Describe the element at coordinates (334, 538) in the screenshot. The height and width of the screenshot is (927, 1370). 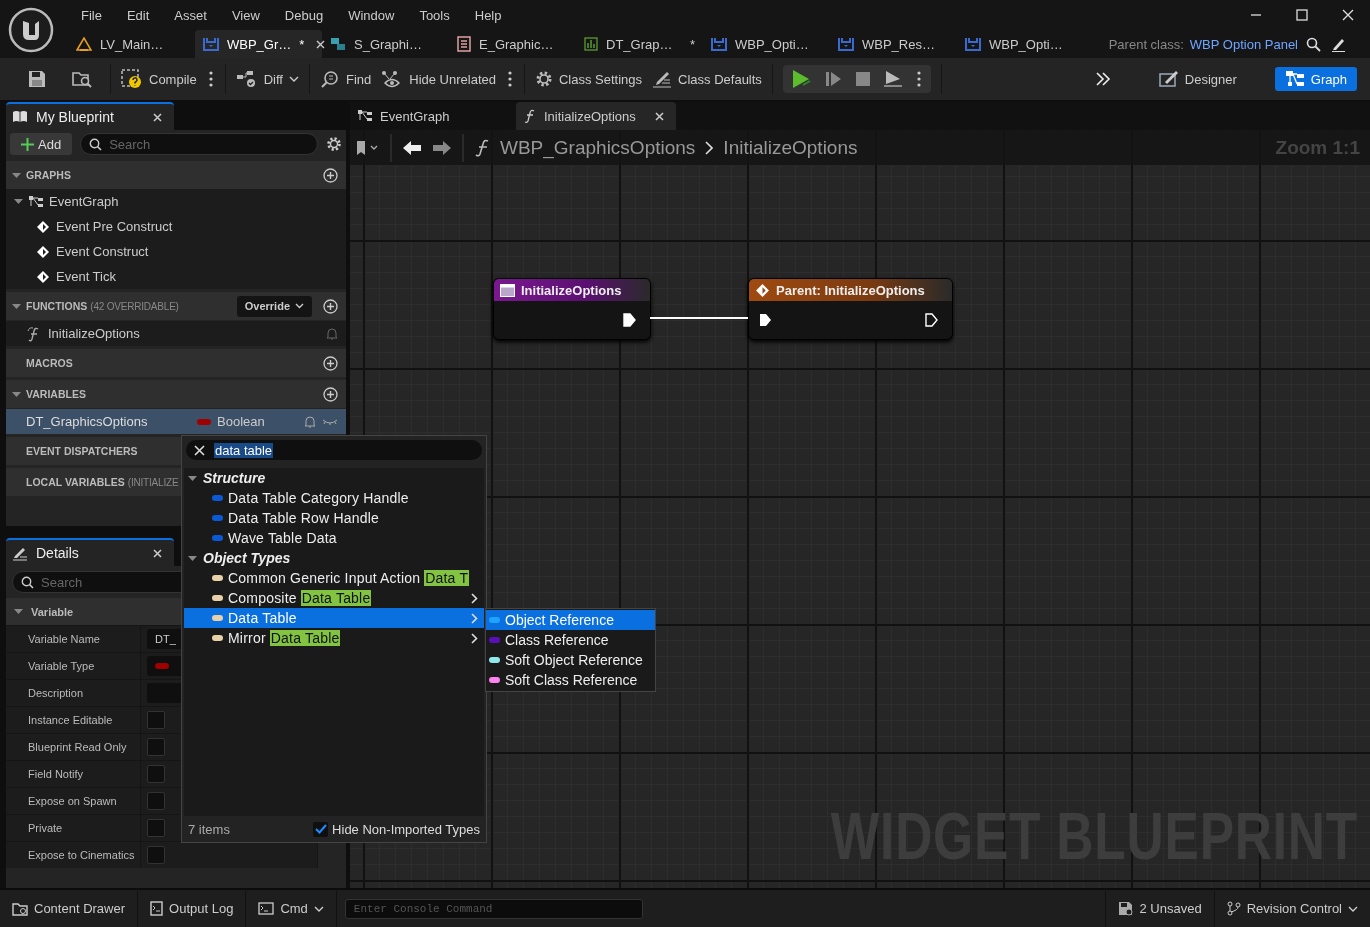
I see `type-option: Wave Table Data` at that location.